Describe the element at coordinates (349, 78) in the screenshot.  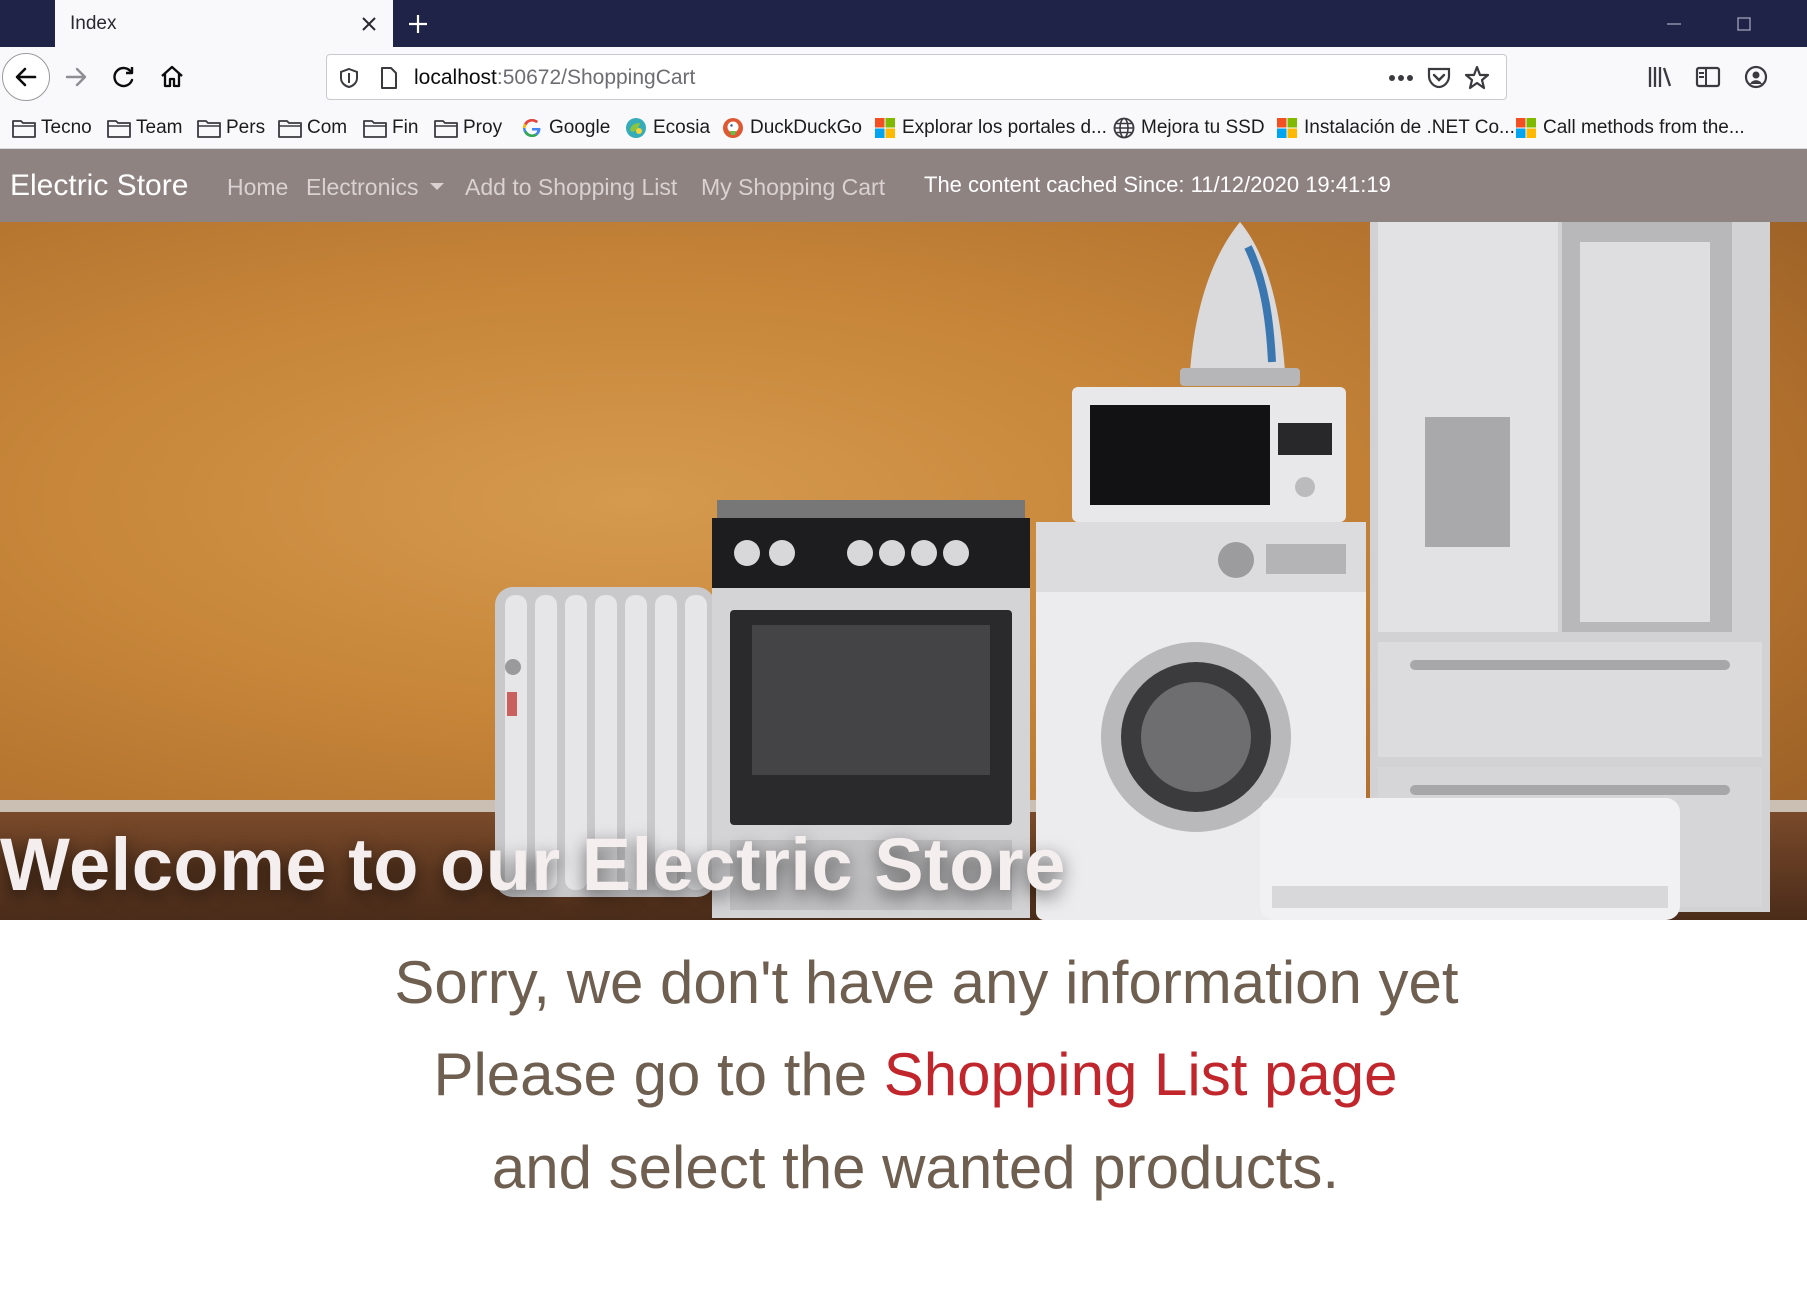
I see `tracking-shield-icon` at that location.